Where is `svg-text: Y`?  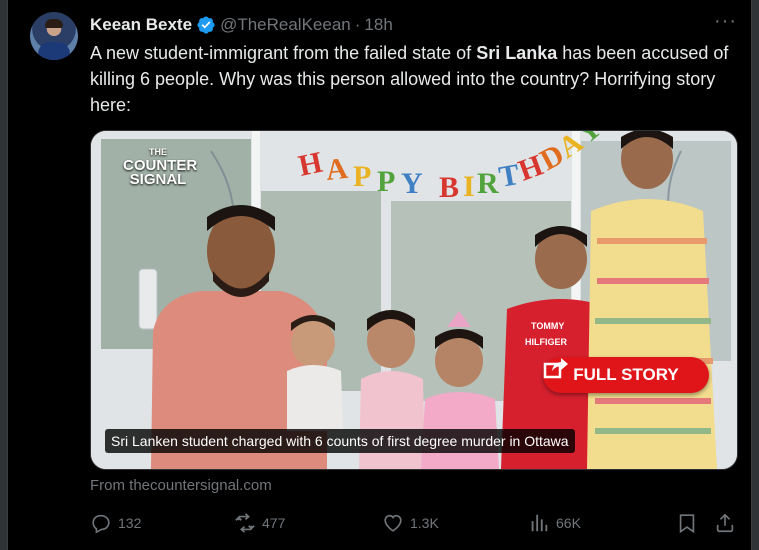 svg-text: Y is located at coordinates (412, 183).